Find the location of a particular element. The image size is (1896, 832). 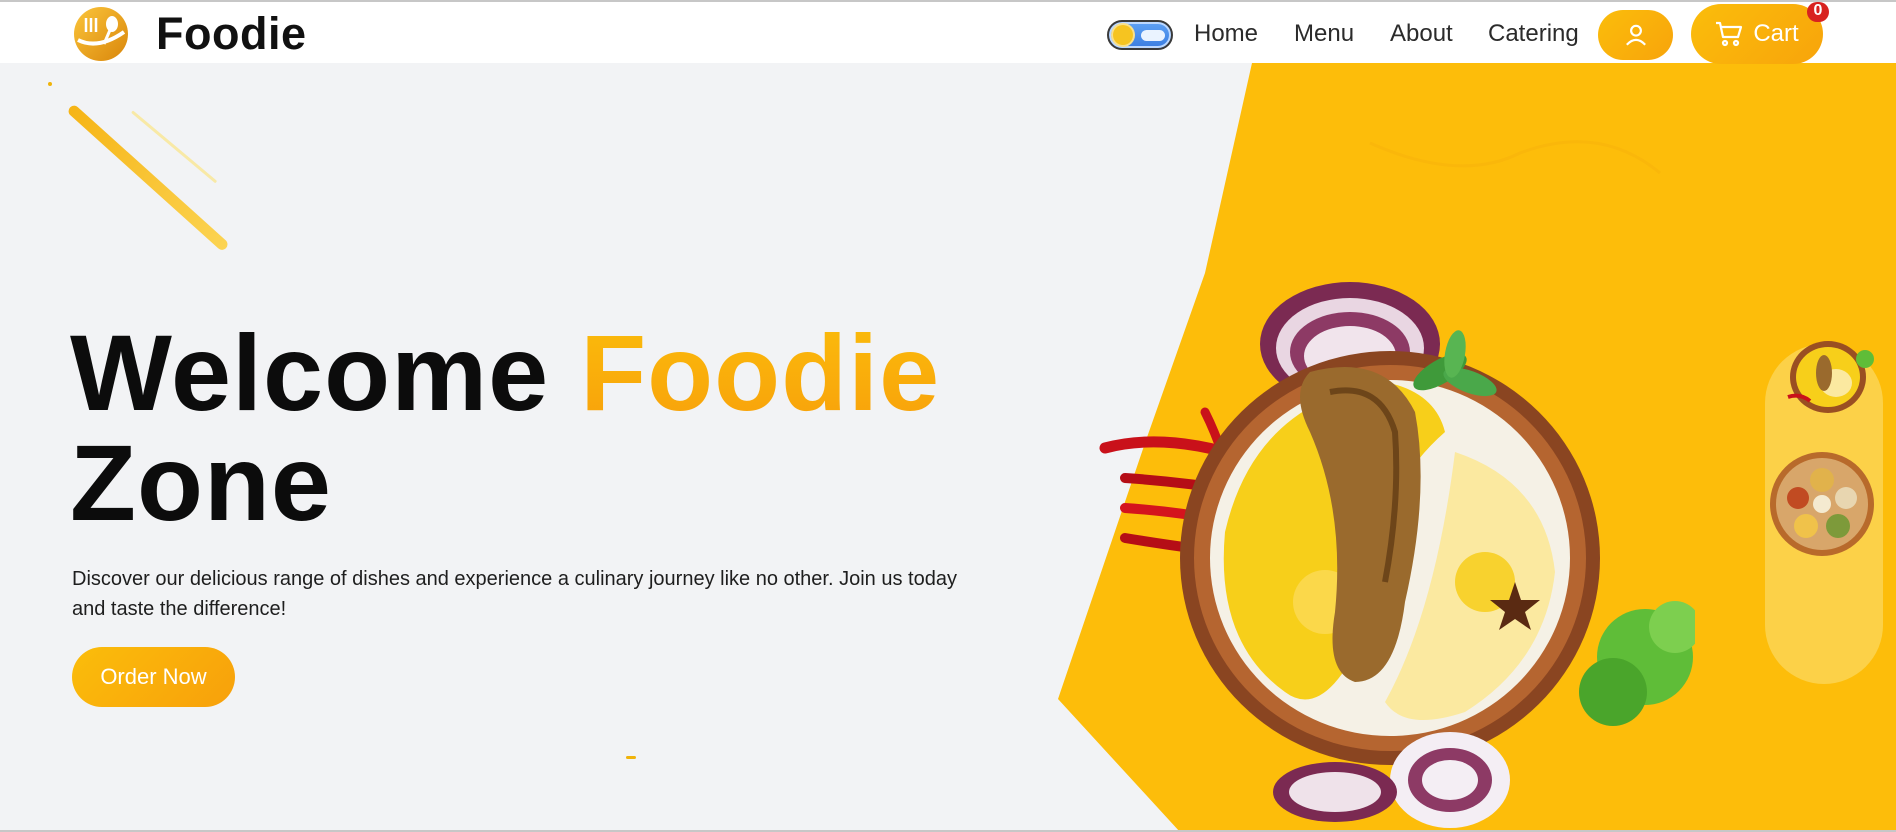

order-now-button: Order Now is located at coordinates (153, 677).